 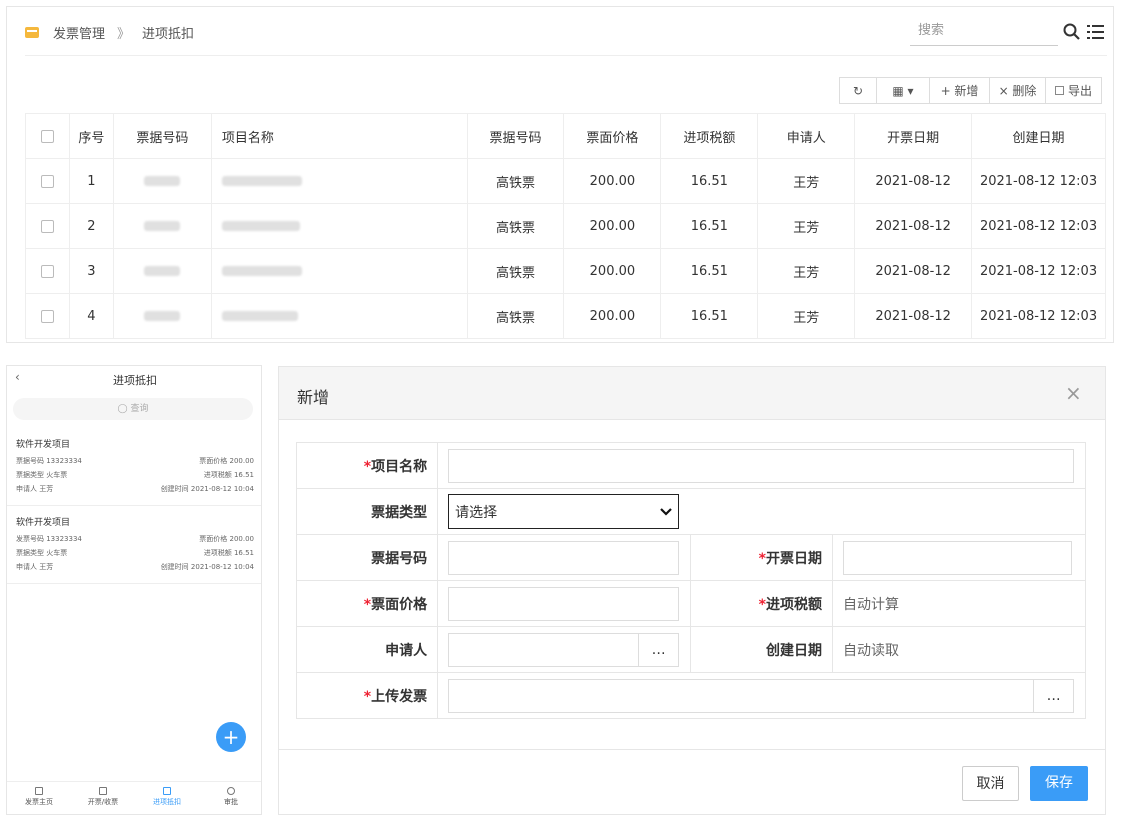 I want to click on approval-icon, so click(x=231, y=791).